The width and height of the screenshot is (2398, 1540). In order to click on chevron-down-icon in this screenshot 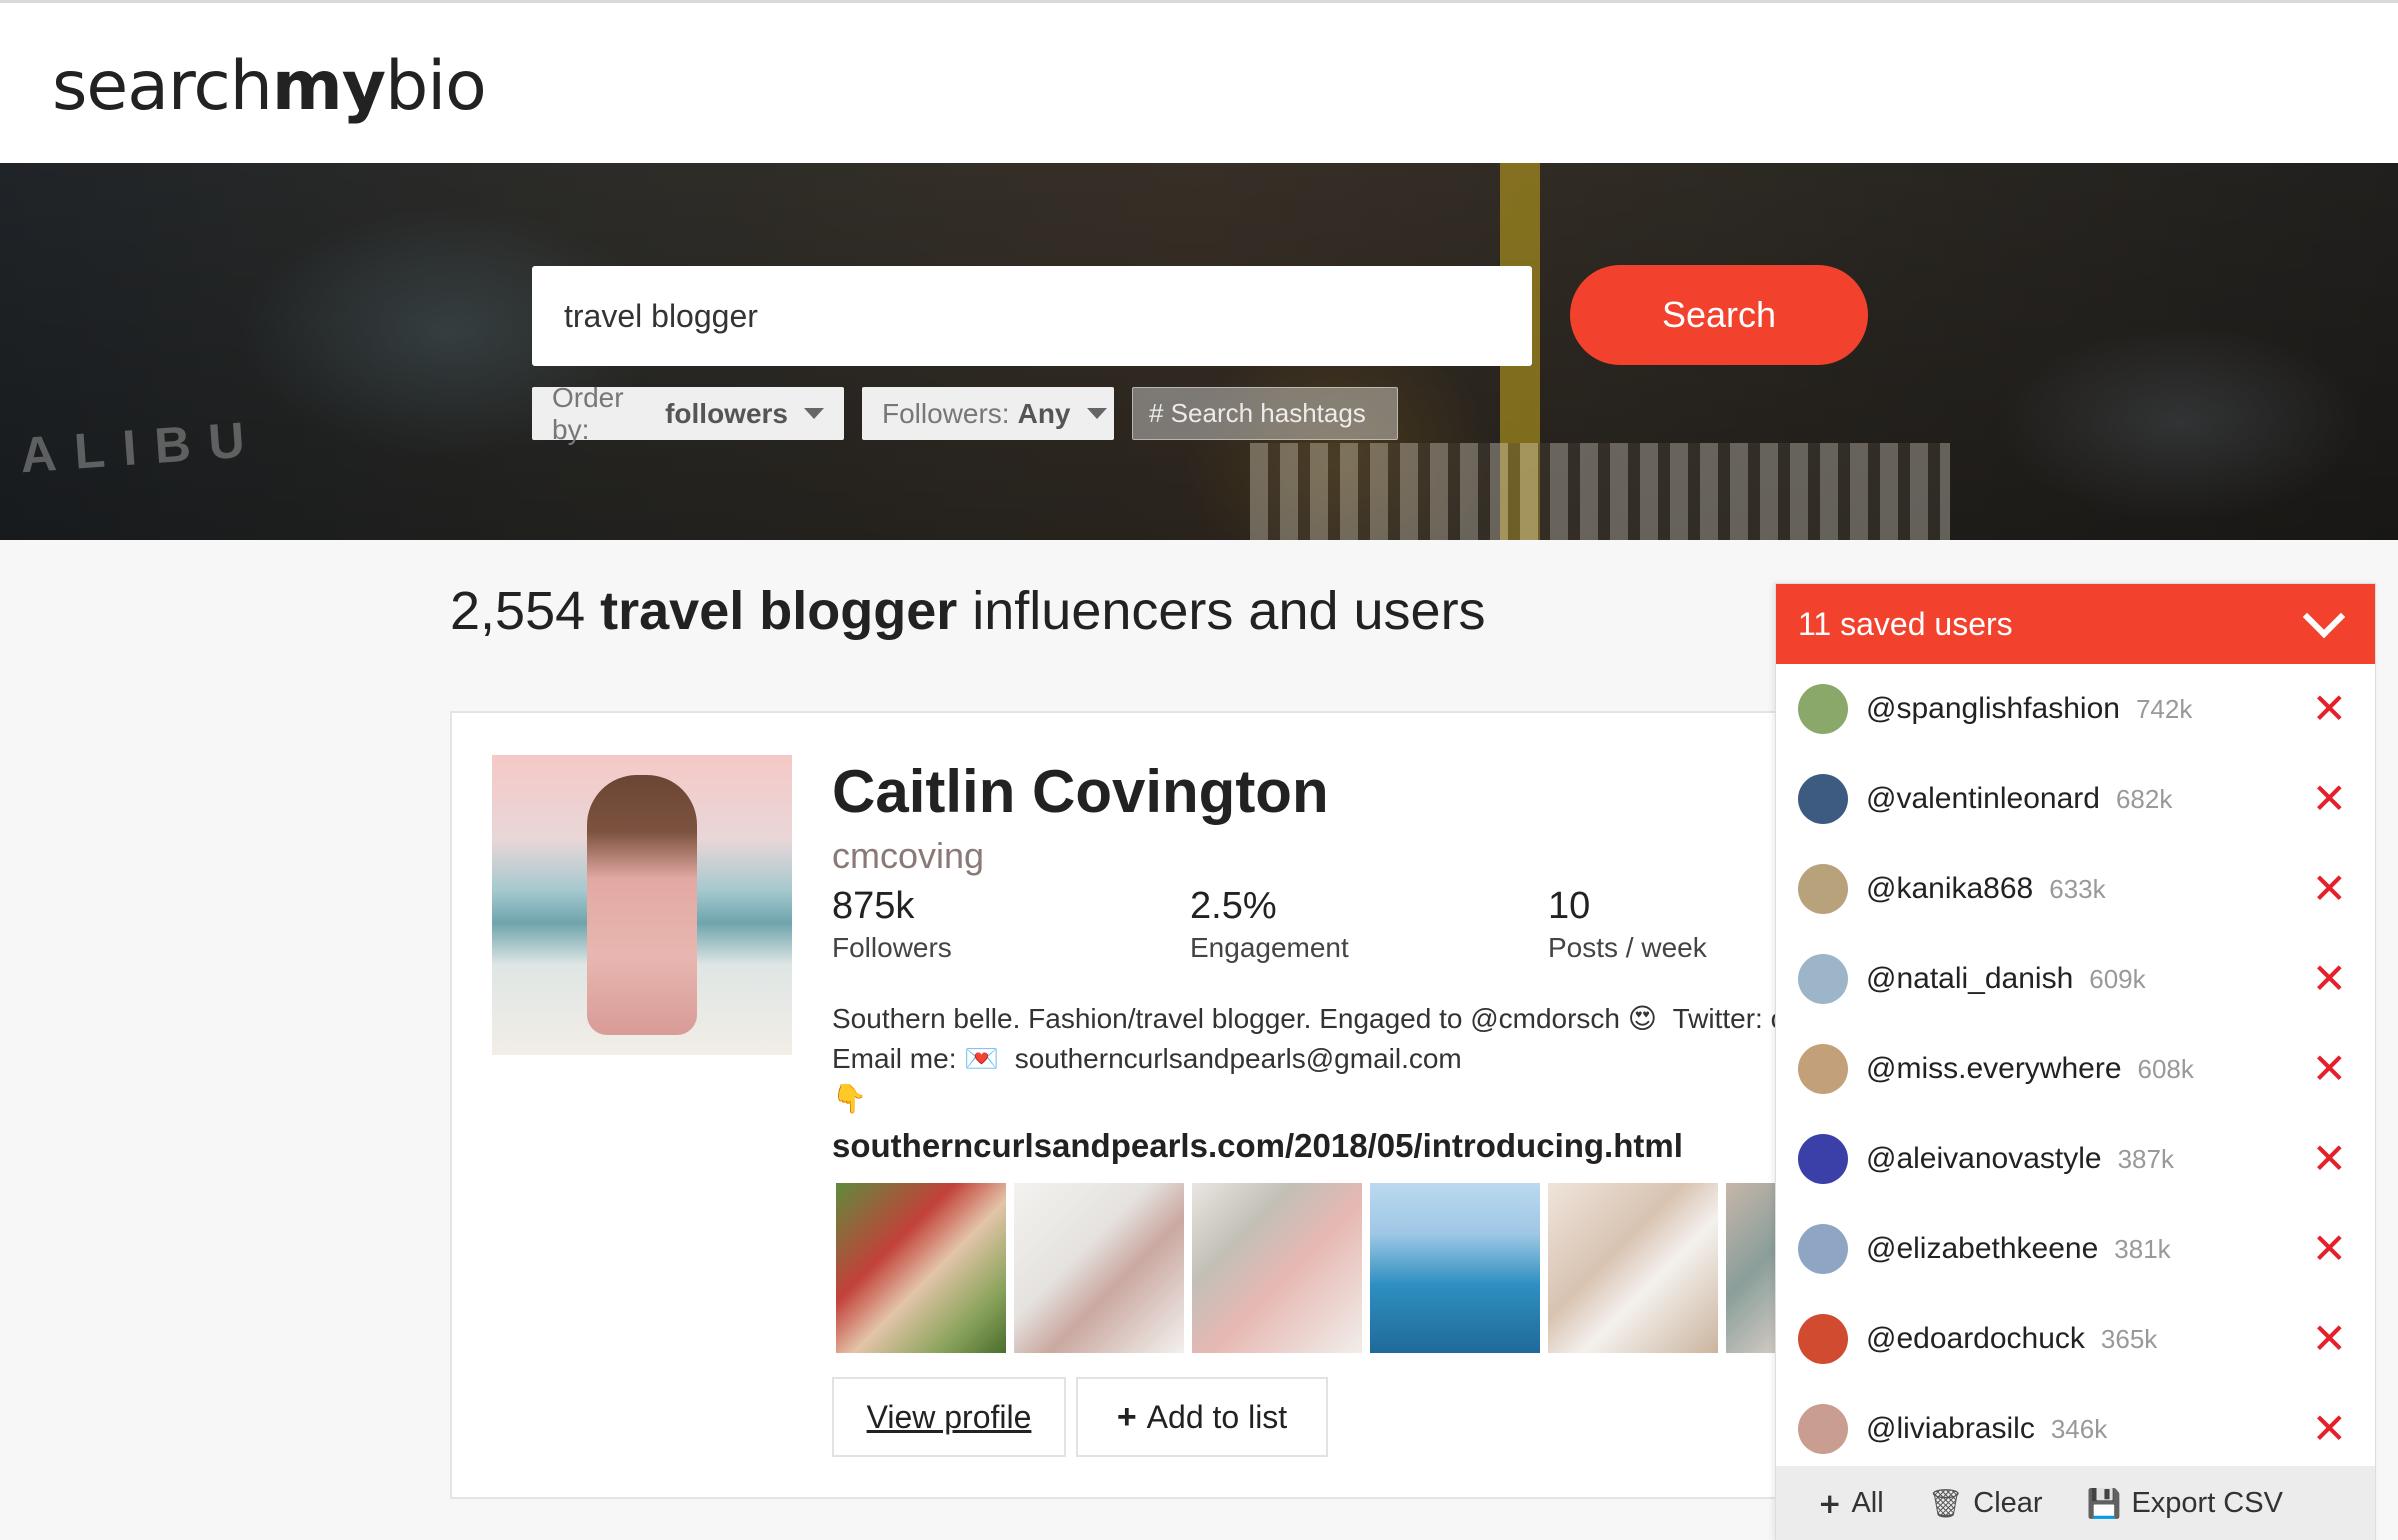, I will do `click(2324, 617)`.